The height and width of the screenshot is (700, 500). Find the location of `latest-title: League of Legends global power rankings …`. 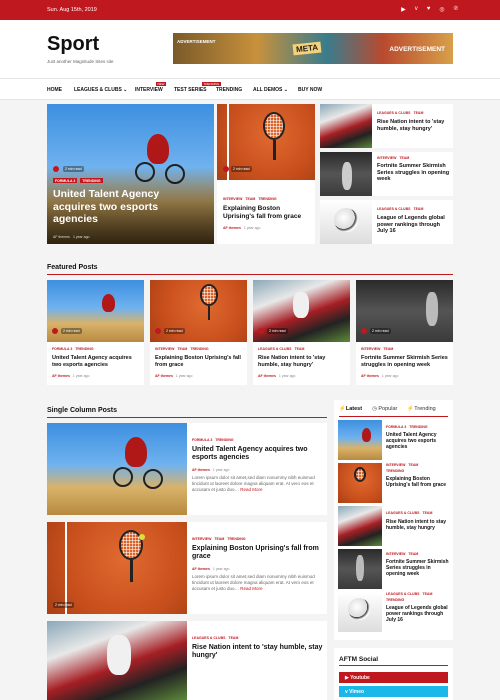

latest-title: League of Legends global power rankings … is located at coordinates (418, 614).